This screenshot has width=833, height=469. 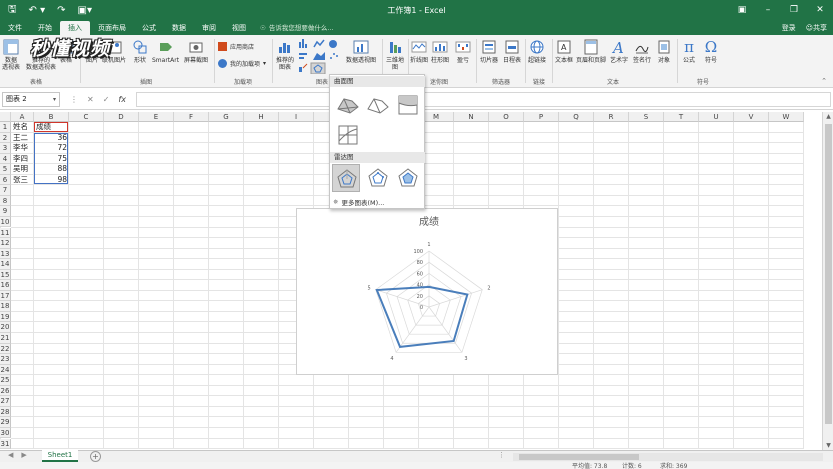 I want to click on tab-6: 审阅, so click(x=209, y=28).